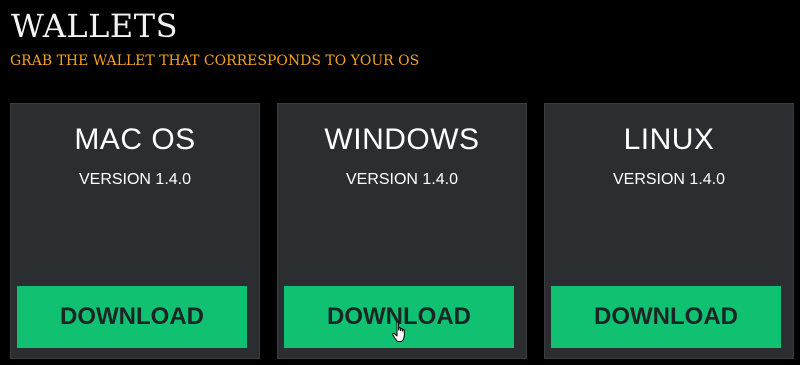 The image size is (800, 365). What do you see at coordinates (95, 26) in the screenshot?
I see `page-title: WALLETS` at bounding box center [95, 26].